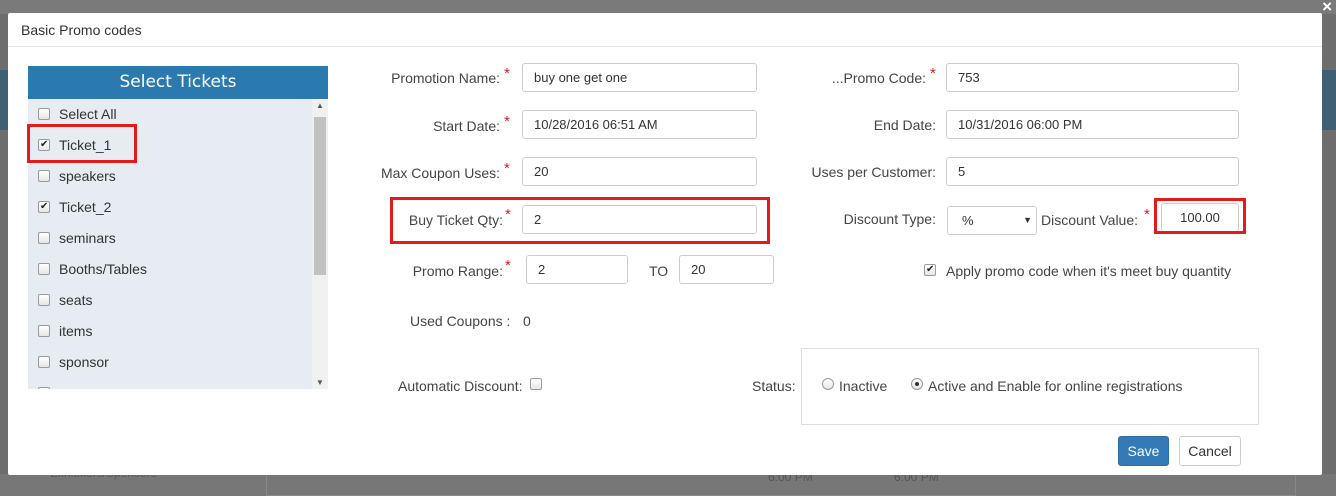  I want to click on ticket-label: sponsor, so click(84, 362).